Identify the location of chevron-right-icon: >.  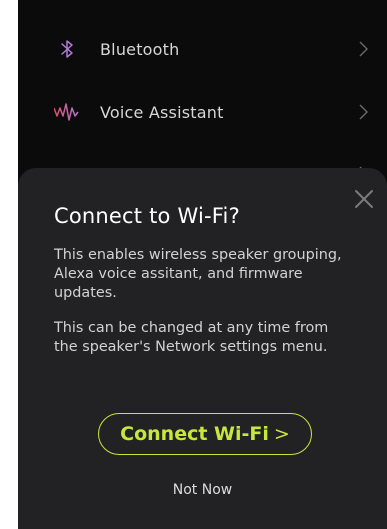
(281, 434).